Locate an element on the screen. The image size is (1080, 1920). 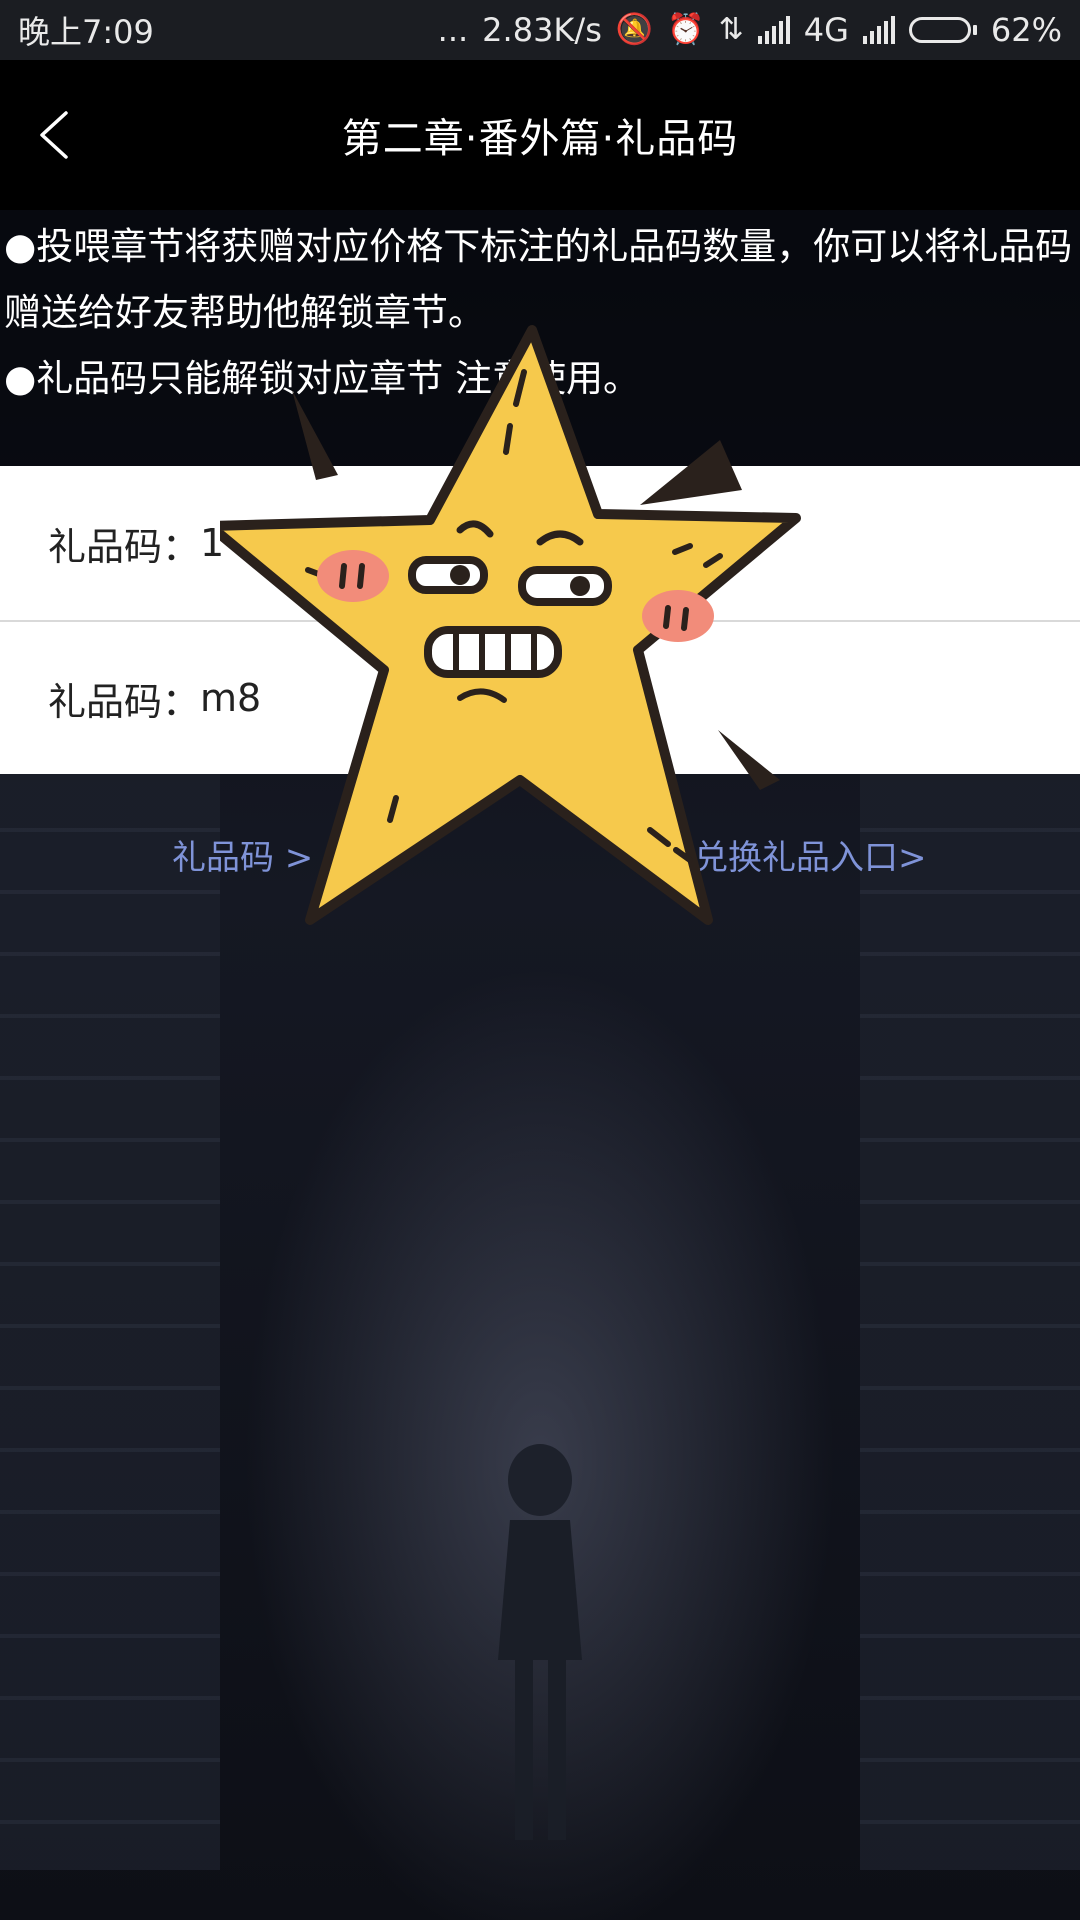
mute-icon: 🔕 is located at coordinates (634, 29).